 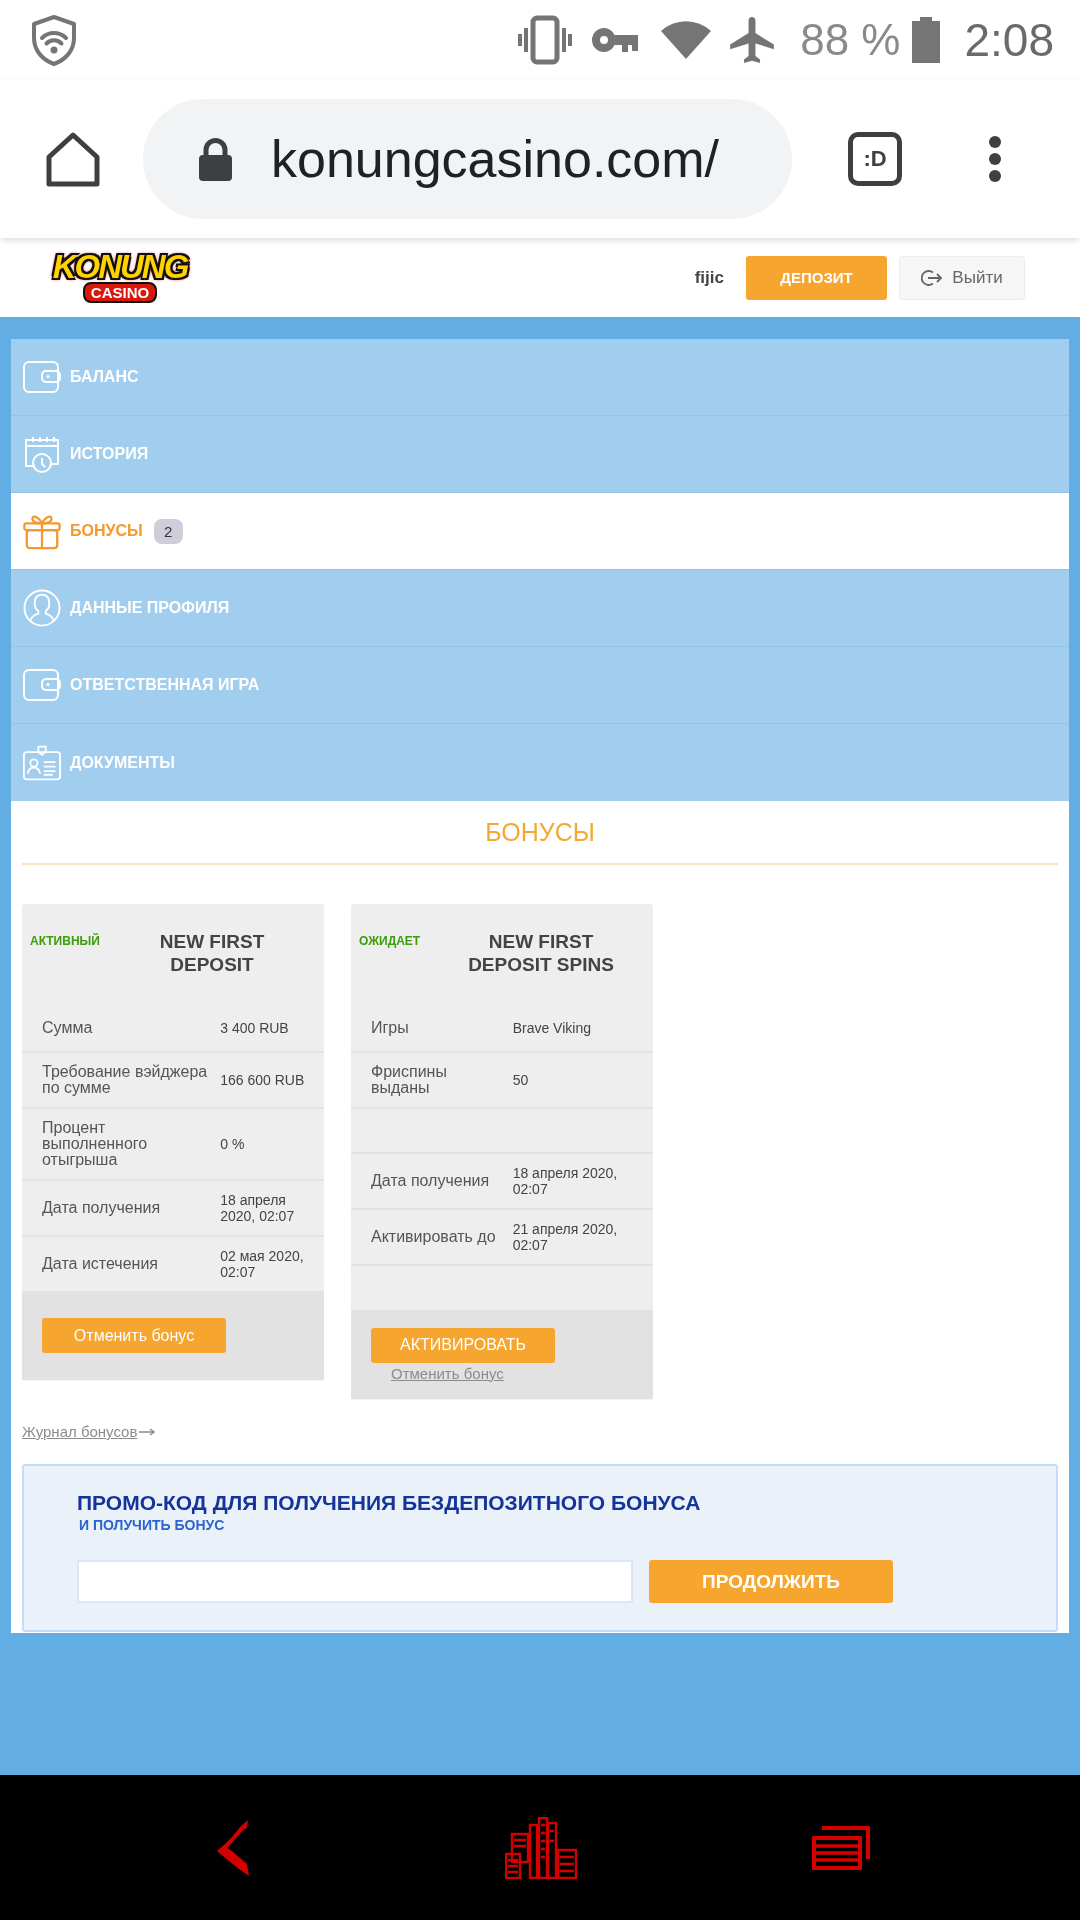 I want to click on promo-title: ПРОМО-КОД ДЛЯ ПОЛУЧЕНИЯ БЕЗДЕПОЗИТНОГО БОНУСА, so click(x=389, y=1502).